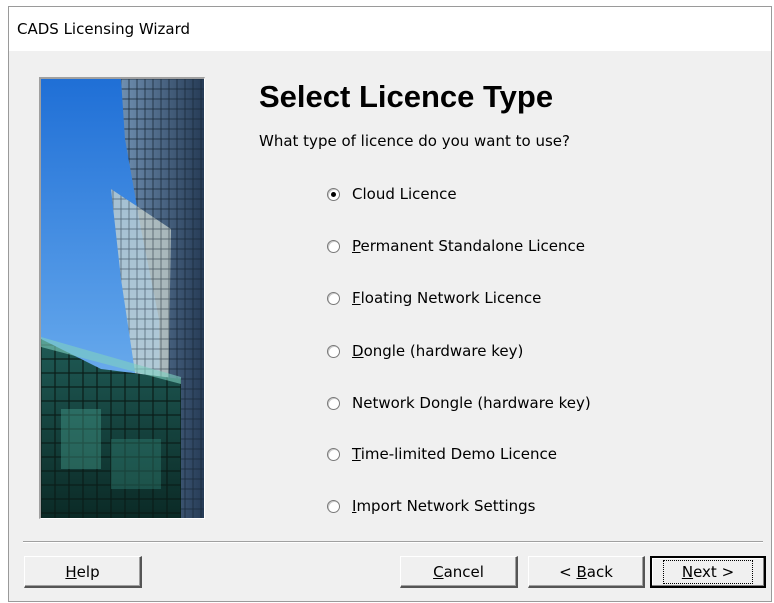  I want to click on help-accesskey: H, so click(71, 571).